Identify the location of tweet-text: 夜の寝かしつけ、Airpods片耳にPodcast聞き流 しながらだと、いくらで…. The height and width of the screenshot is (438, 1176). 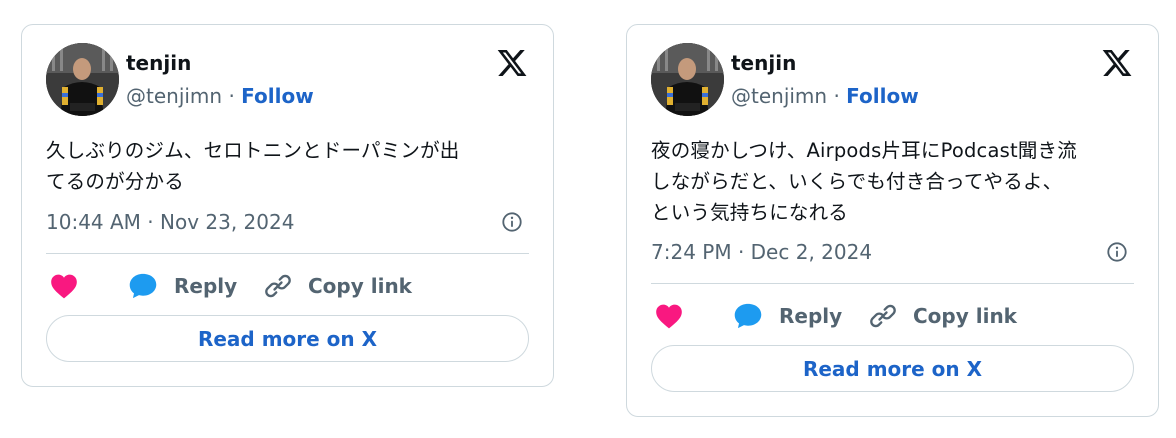
(864, 181).